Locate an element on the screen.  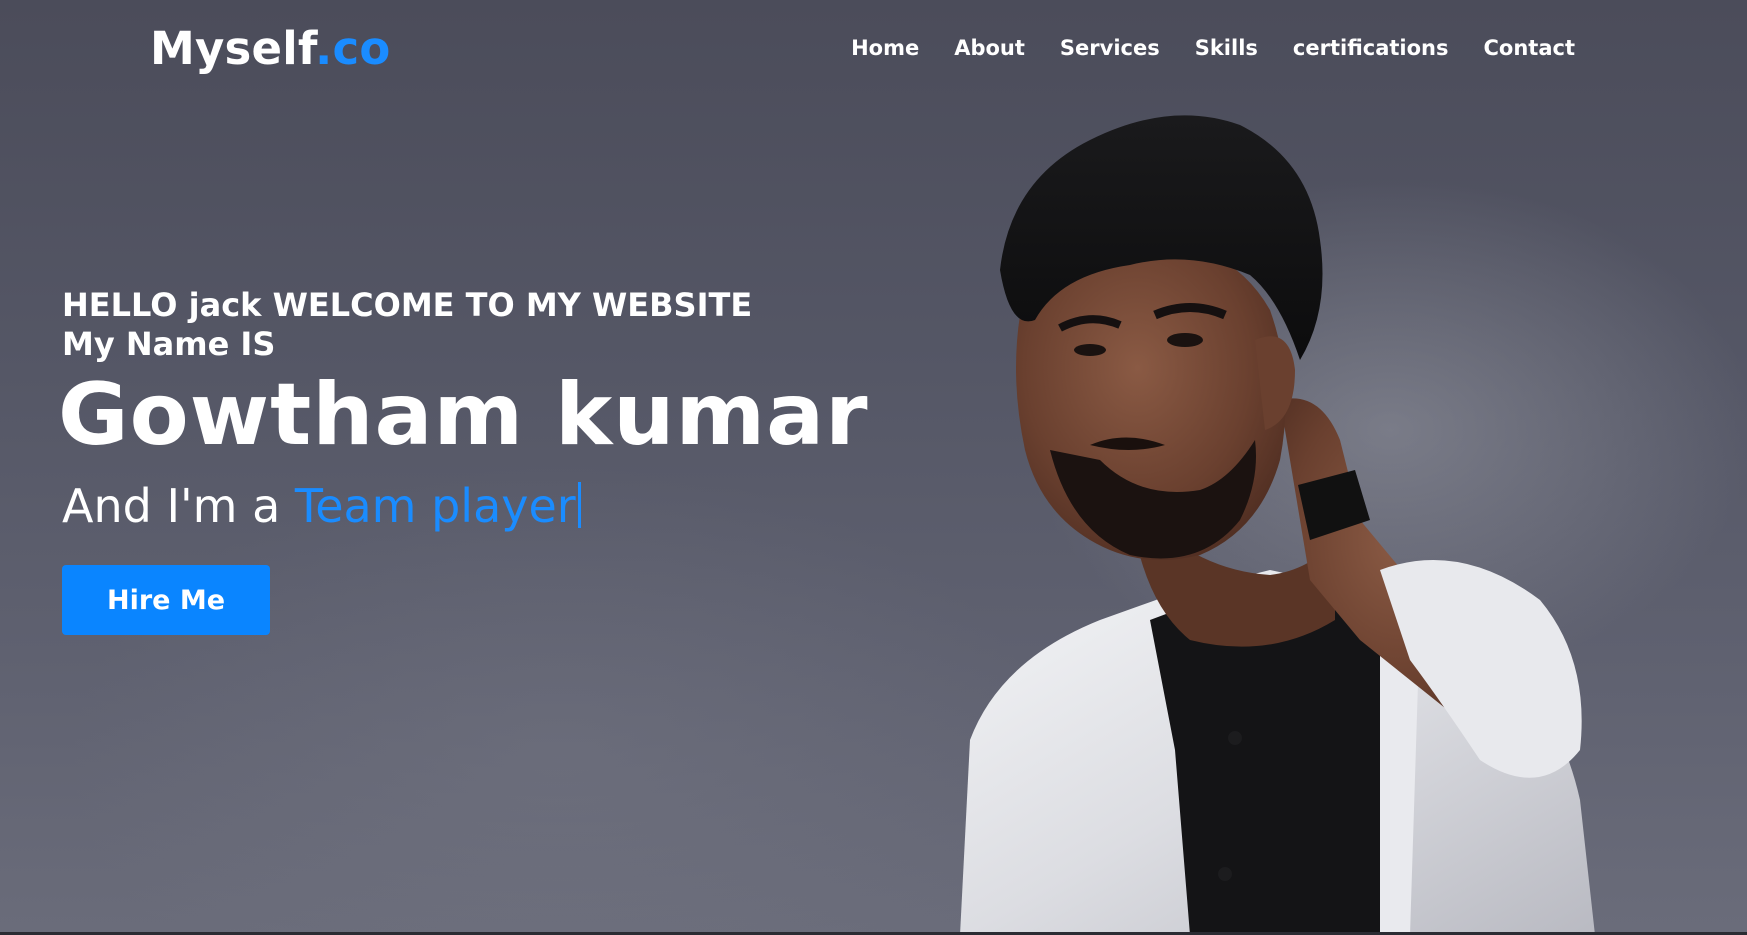
hero-name: Gowtham kumar is located at coordinates (463, 415).